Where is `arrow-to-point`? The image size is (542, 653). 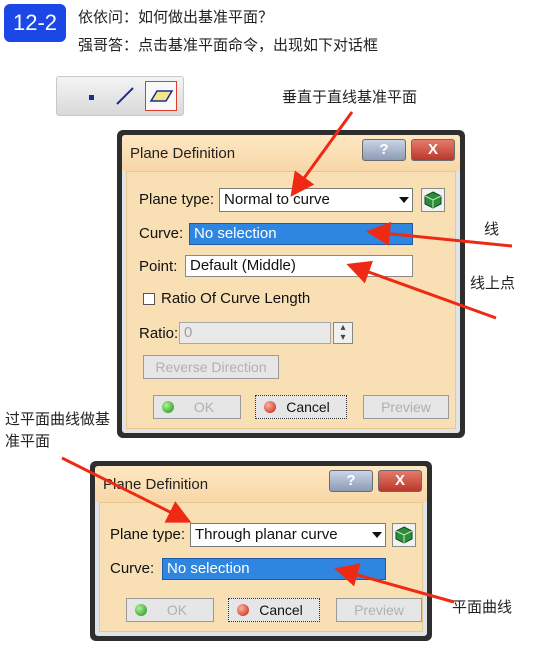
arrow-to-point is located at coordinates (421, 290).